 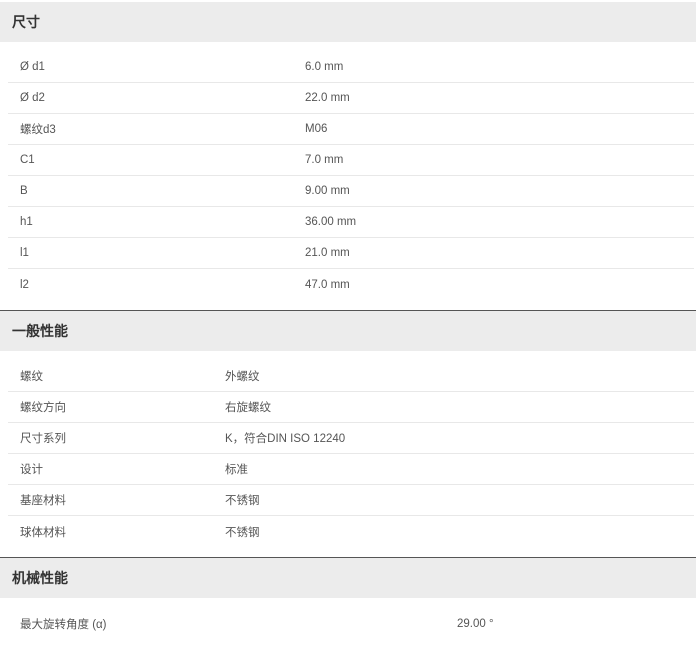 I want to click on spec-value: K，符合DIN ISO 12240, so click(x=285, y=439).